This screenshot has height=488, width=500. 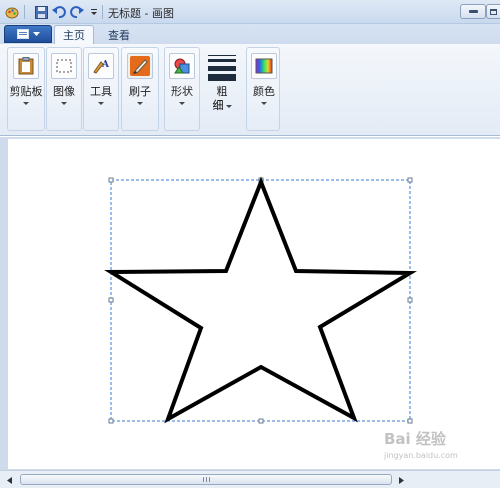 I want to click on image-label: 图像, so click(x=64, y=91).